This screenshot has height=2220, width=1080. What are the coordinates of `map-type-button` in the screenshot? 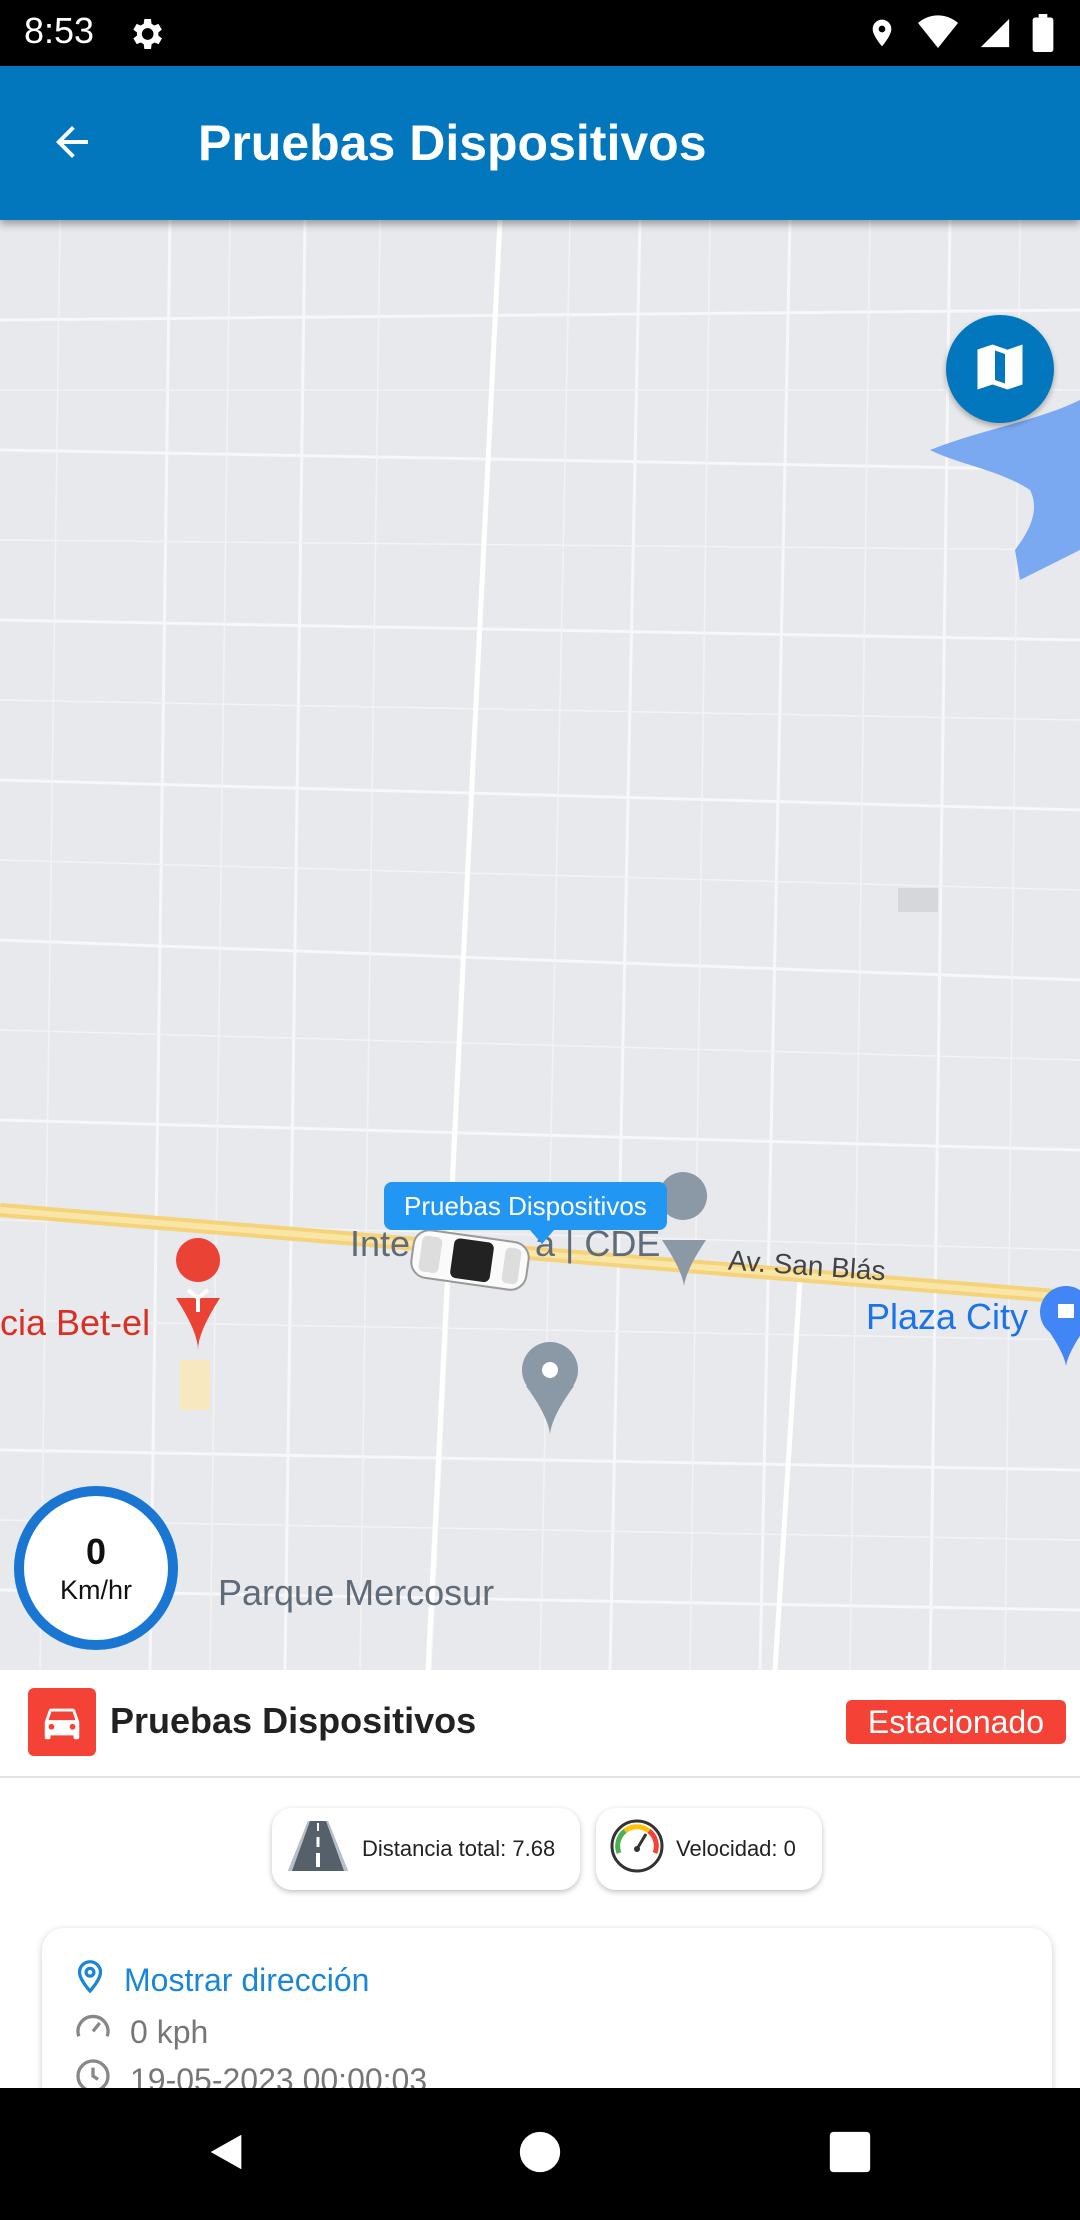 It's located at (1000, 369).